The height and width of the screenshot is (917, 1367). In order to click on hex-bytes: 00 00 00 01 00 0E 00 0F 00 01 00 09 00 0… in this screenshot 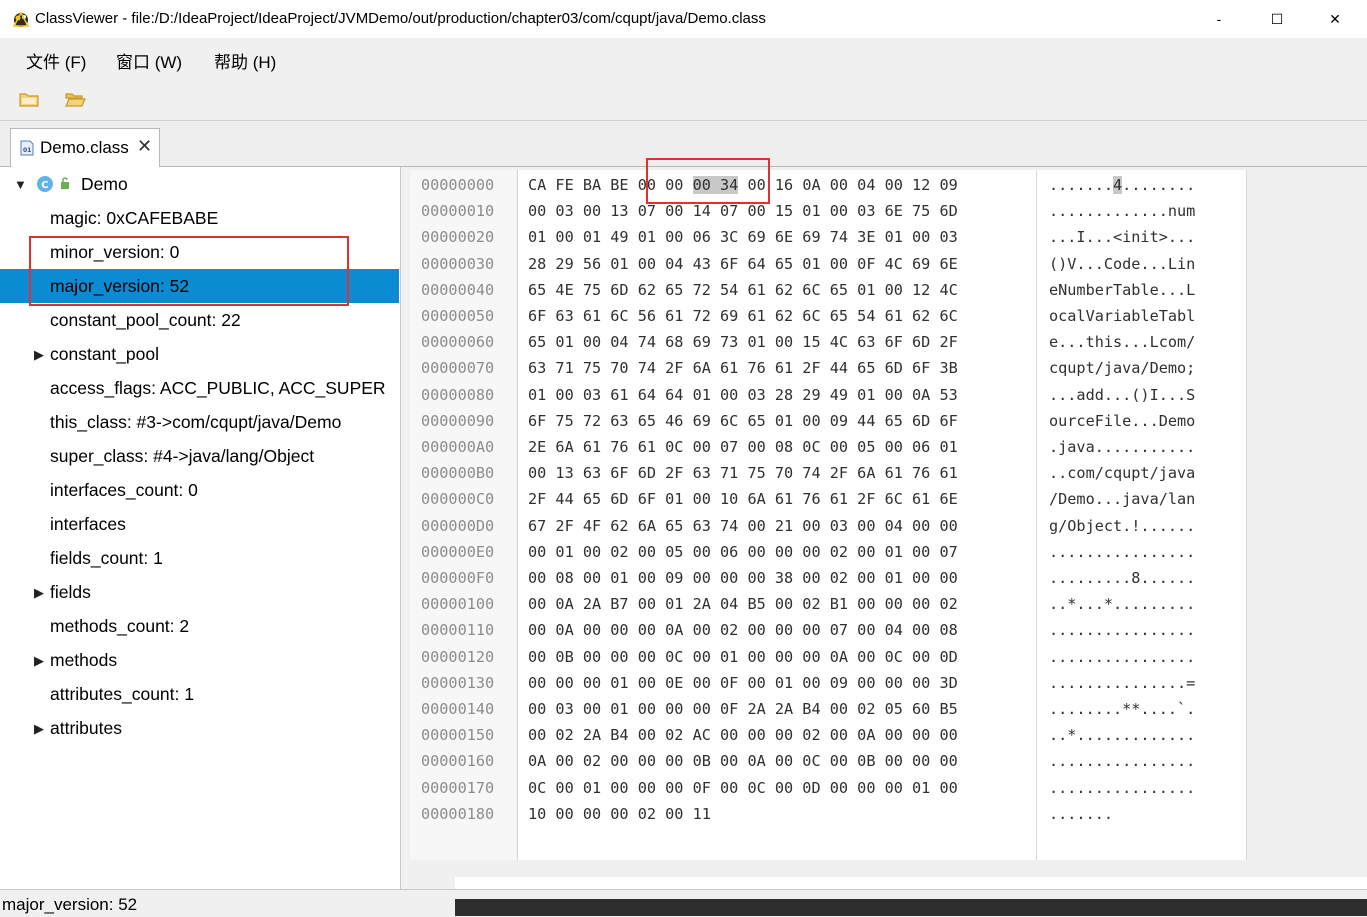, I will do `click(743, 683)`.